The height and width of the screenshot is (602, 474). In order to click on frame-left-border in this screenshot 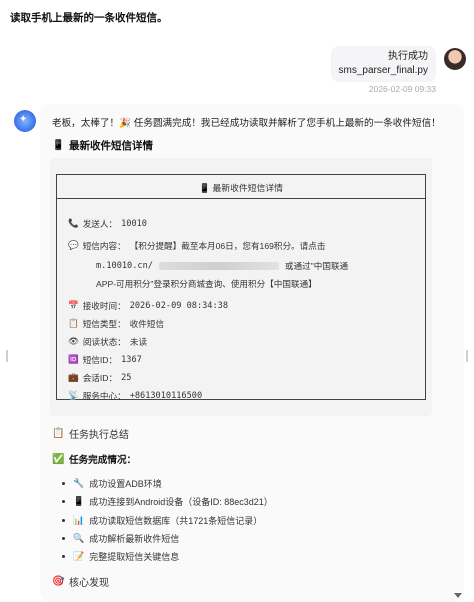, I will do `click(56, 287)`.